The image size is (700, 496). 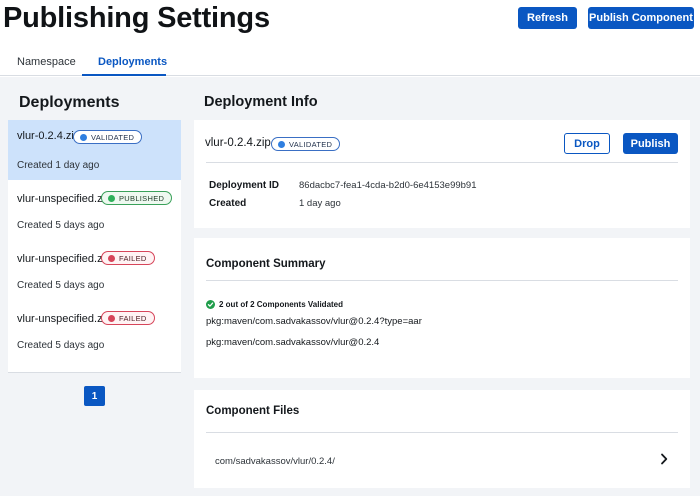 What do you see at coordinates (587, 143) in the screenshot?
I see `drop-button: Drop` at bounding box center [587, 143].